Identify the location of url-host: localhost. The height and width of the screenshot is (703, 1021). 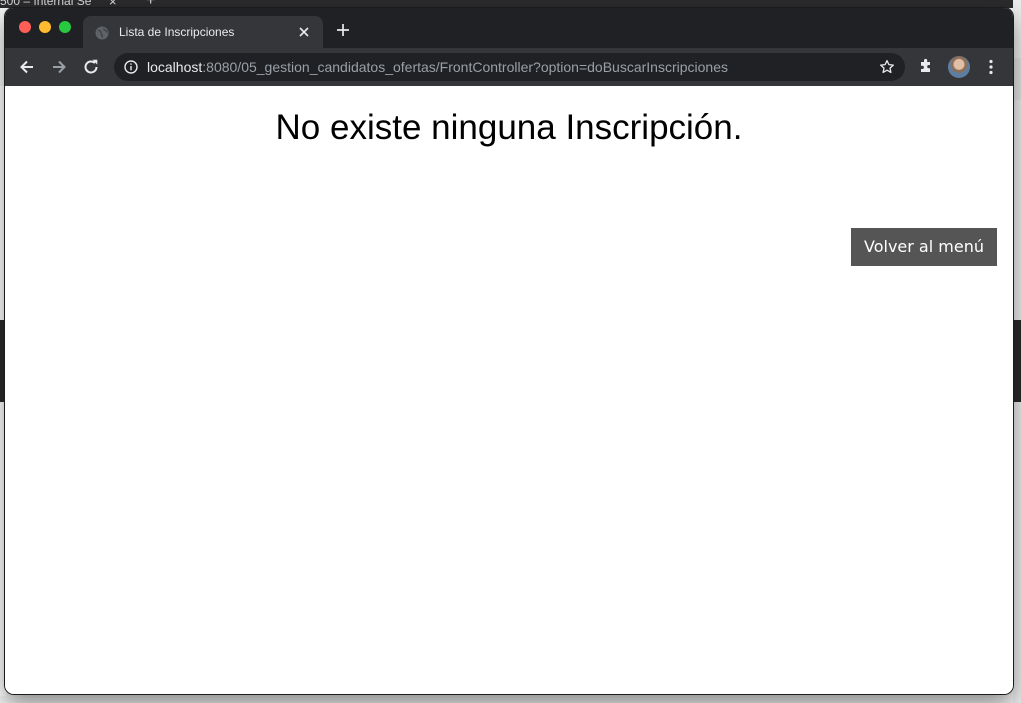
(175, 67).